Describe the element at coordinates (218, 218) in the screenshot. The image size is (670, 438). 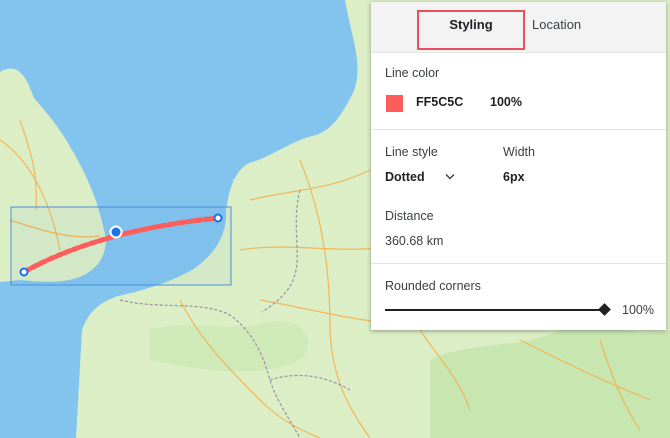
I see `route-end-handle-icon` at that location.